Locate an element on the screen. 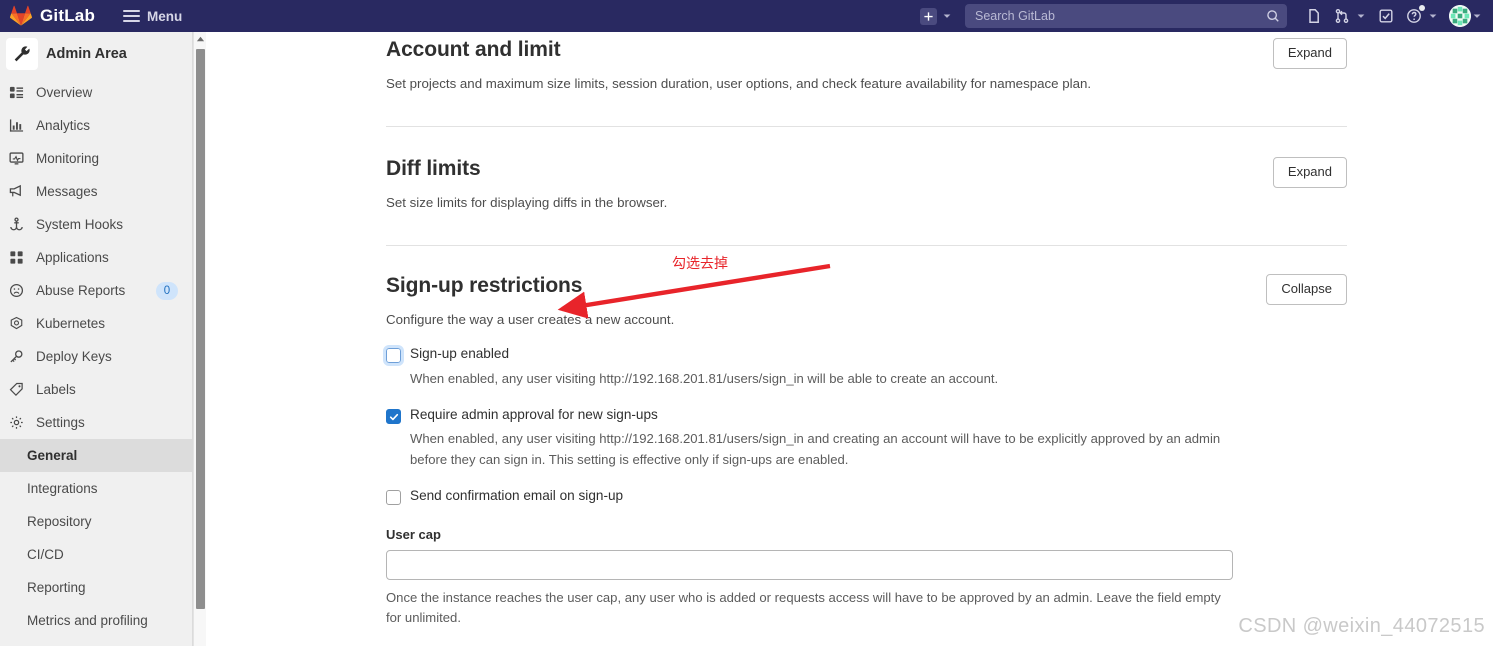  sidebar-item-label: Applications is located at coordinates (72, 257).